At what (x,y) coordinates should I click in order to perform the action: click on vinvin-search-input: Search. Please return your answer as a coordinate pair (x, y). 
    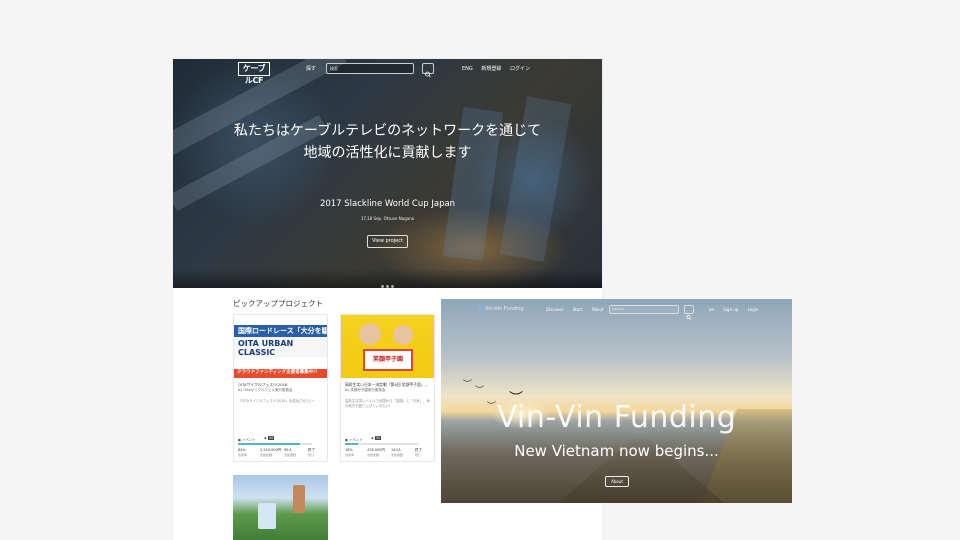
    Looking at the image, I should click on (644, 309).